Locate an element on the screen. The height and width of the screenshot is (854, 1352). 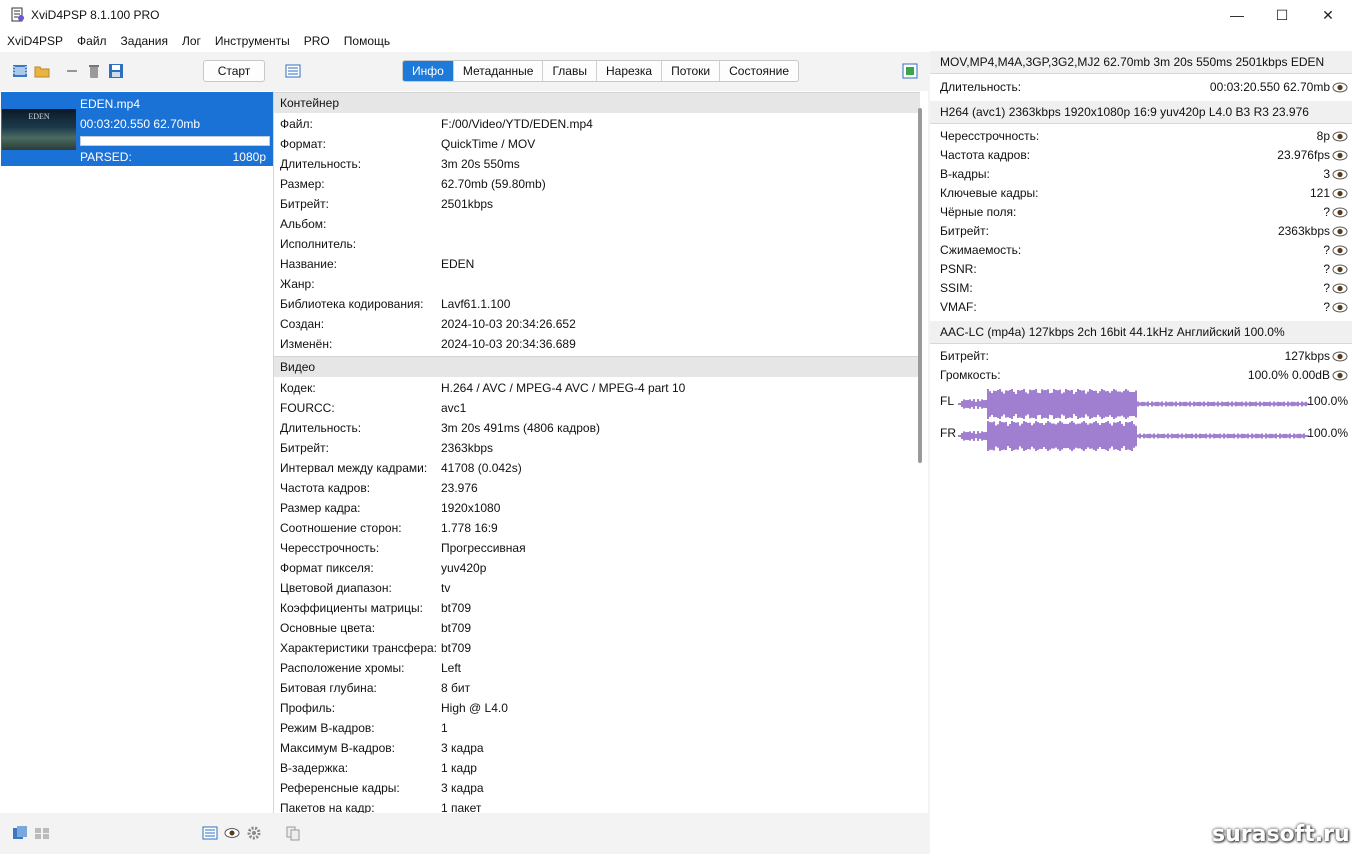
start-button: Старт is located at coordinates (234, 71).